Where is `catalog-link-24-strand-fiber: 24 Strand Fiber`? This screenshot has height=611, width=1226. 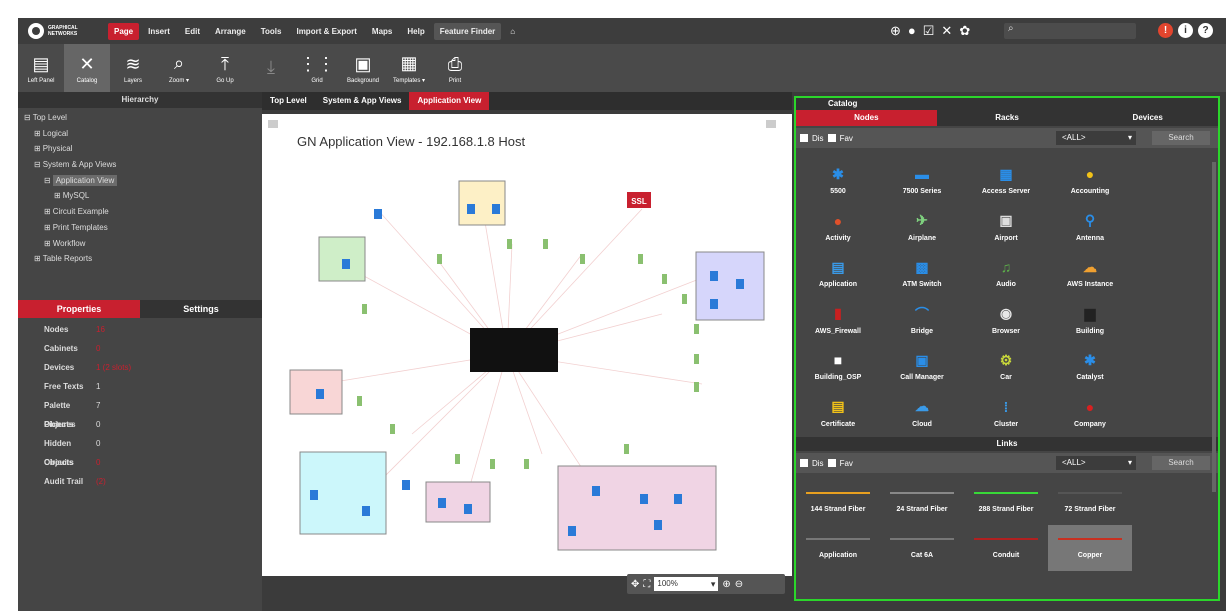
catalog-link-24-strand-fiber: 24 Strand Fiber is located at coordinates (922, 502).